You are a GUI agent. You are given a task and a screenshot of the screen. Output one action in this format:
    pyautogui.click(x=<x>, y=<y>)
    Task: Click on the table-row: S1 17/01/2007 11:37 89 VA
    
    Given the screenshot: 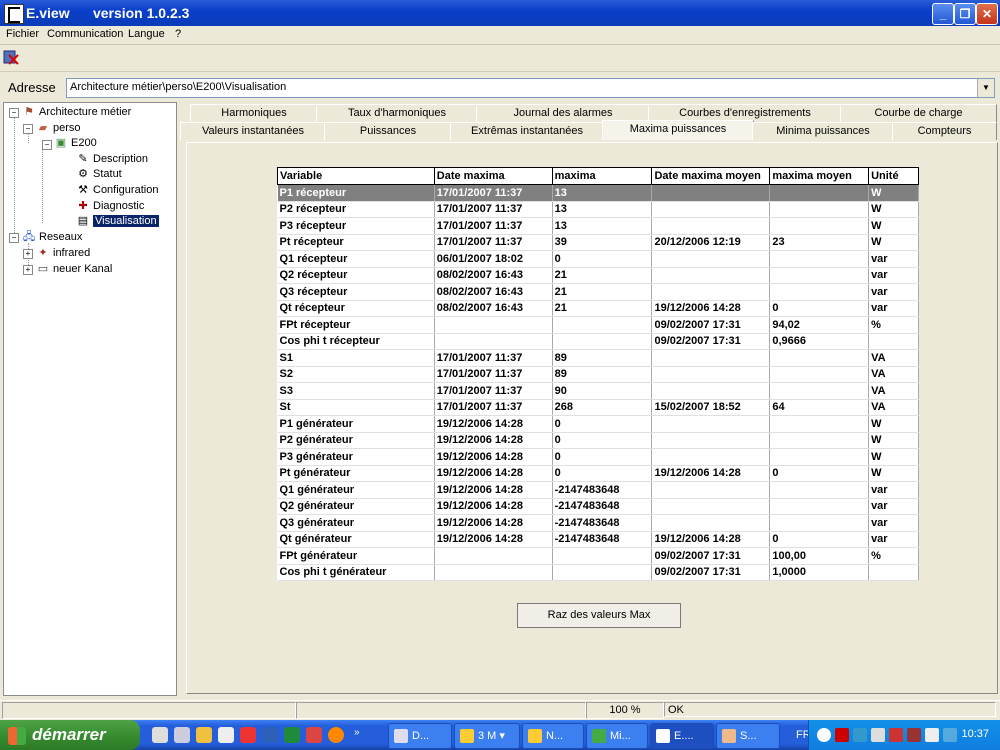 What is the action you would take?
    pyautogui.click(x=598, y=358)
    